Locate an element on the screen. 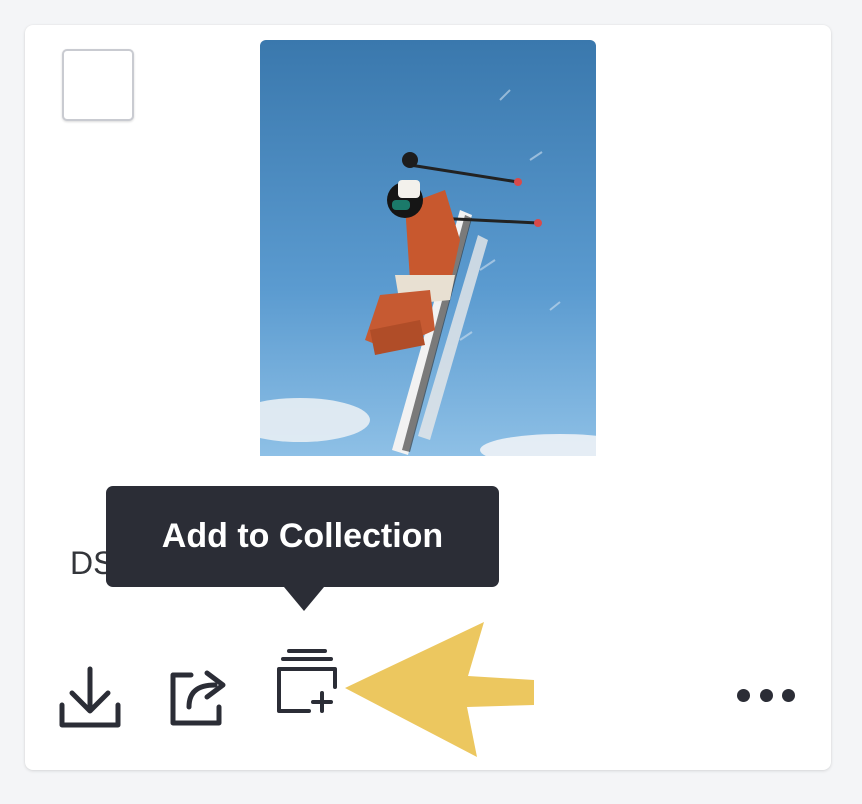 This screenshot has height=804, width=862. share-icon is located at coordinates (198, 698).